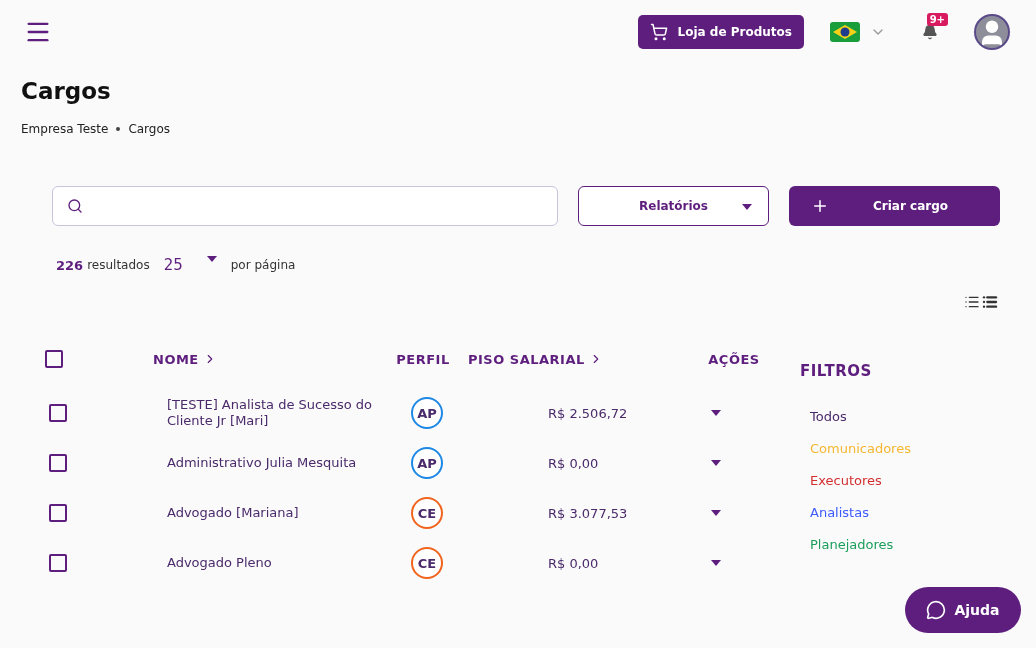 The height and width of the screenshot is (648, 1036). What do you see at coordinates (734, 359) in the screenshot?
I see `column-header: AÇÕES` at bounding box center [734, 359].